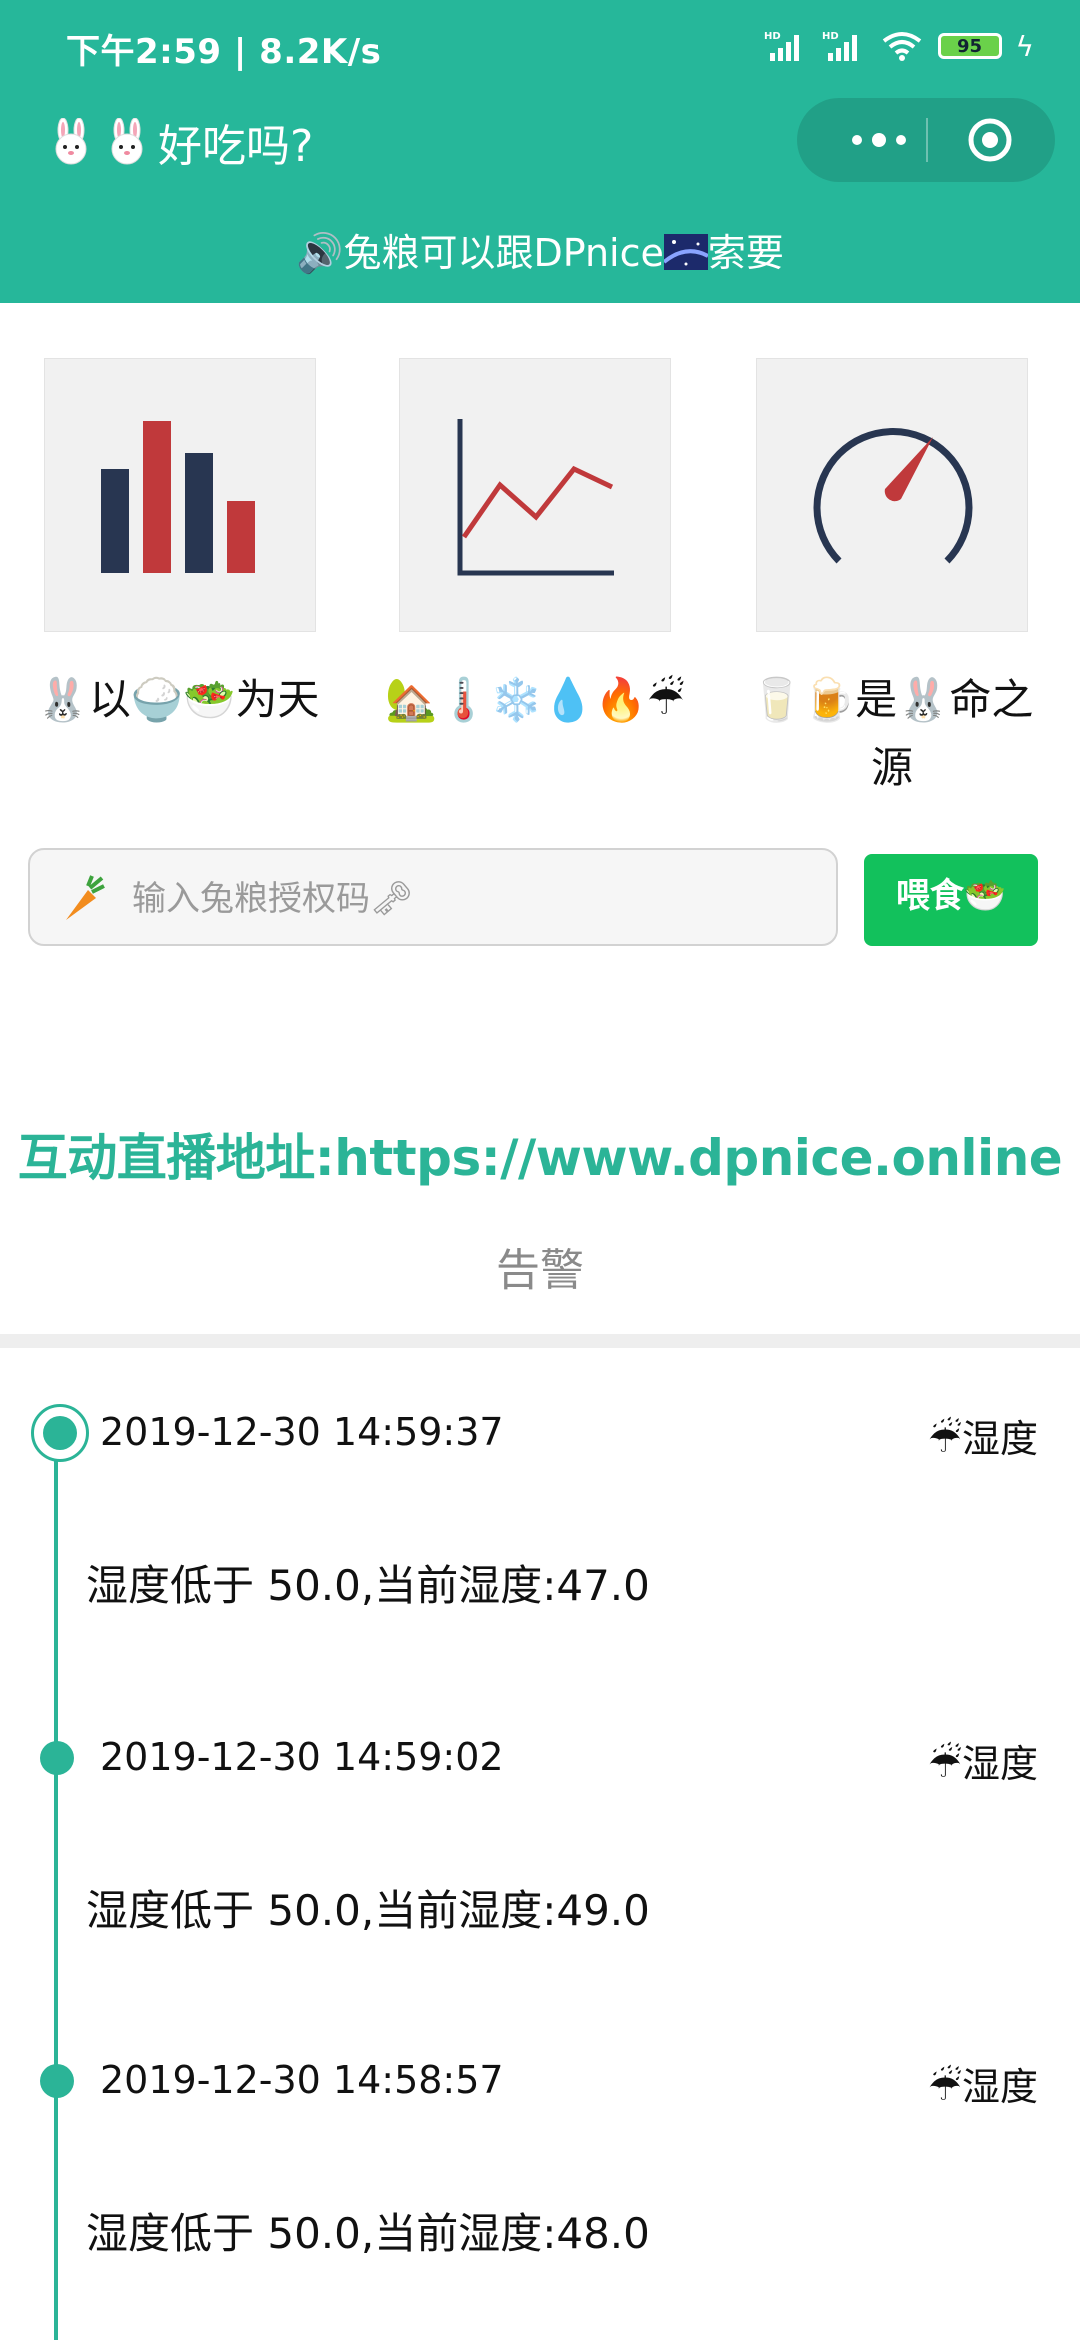 This screenshot has width=1080, height=2340. What do you see at coordinates (540, 1341) in the screenshot?
I see `section-divider` at bounding box center [540, 1341].